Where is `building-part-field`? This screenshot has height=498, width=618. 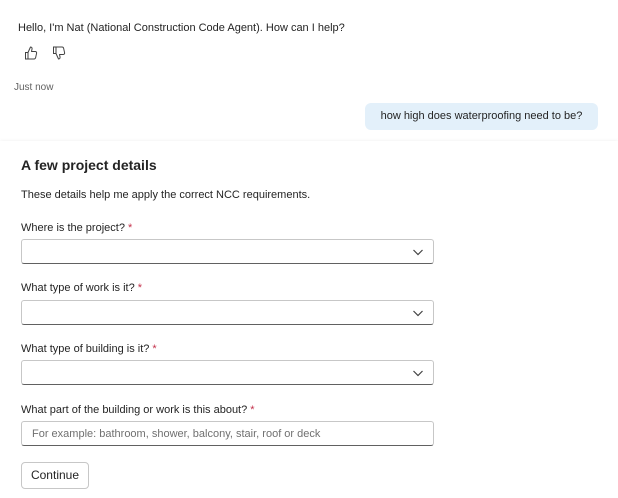
building-part-field is located at coordinates (227, 433).